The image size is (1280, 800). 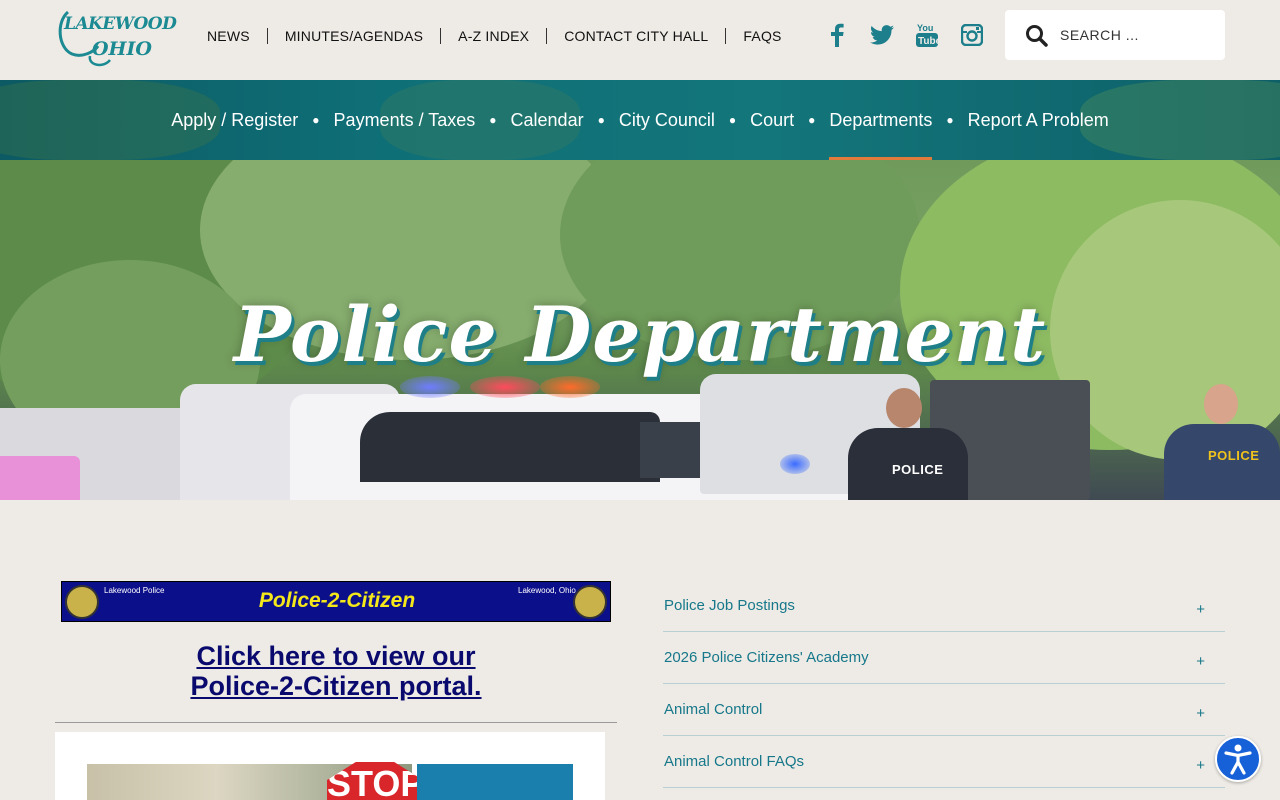 What do you see at coordinates (120, 24) in the screenshot?
I see `logo-line1: LAKEWOOD` at bounding box center [120, 24].